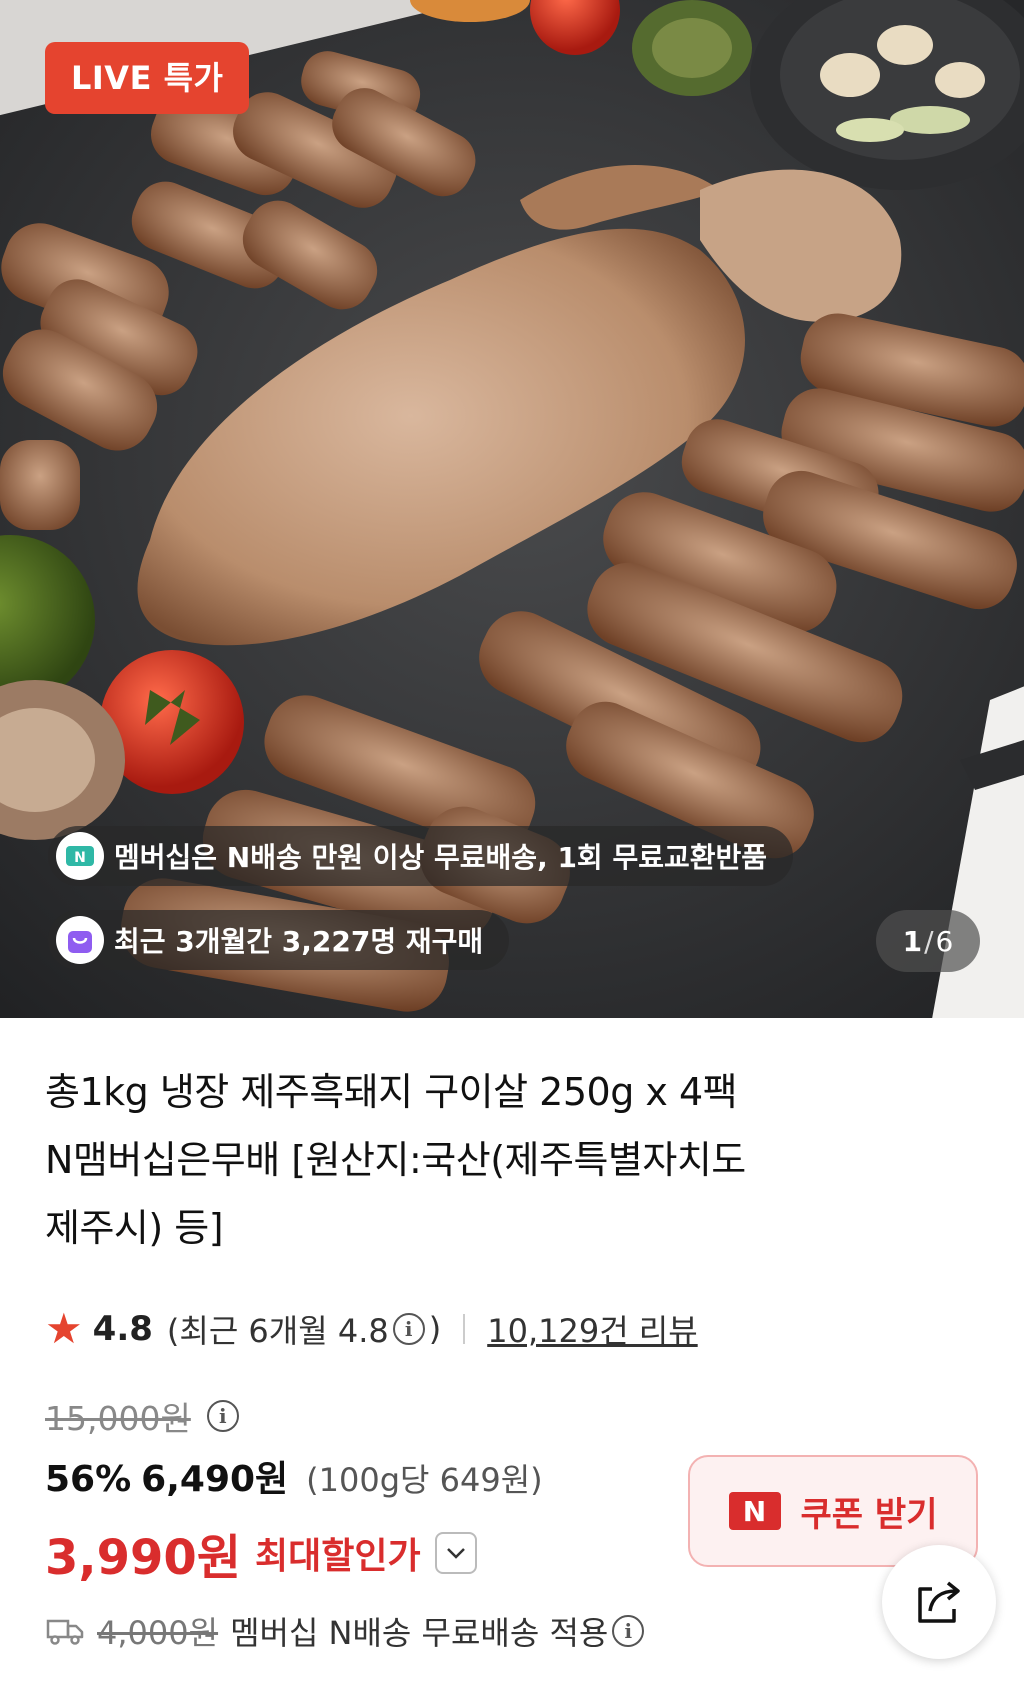 The image size is (1024, 1687). Describe the element at coordinates (391, 1092) in the screenshot. I see `product-title-line: 총1kg 냉장 제주흑돼지 구이살 250g x 4팩` at that location.